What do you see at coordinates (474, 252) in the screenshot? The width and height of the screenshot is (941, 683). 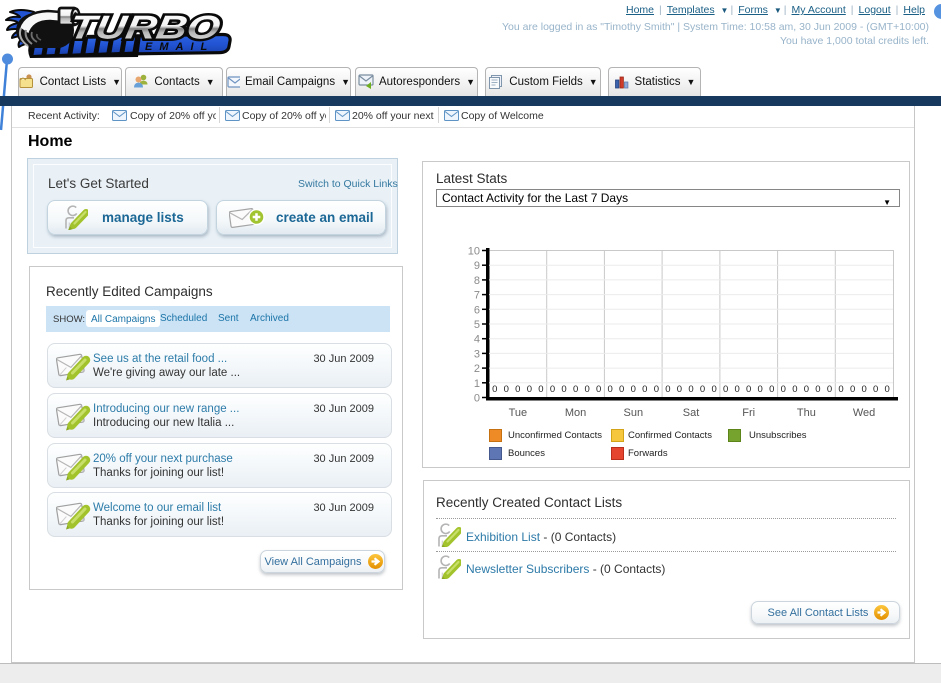 I see `svg-text: 10` at bounding box center [474, 252].